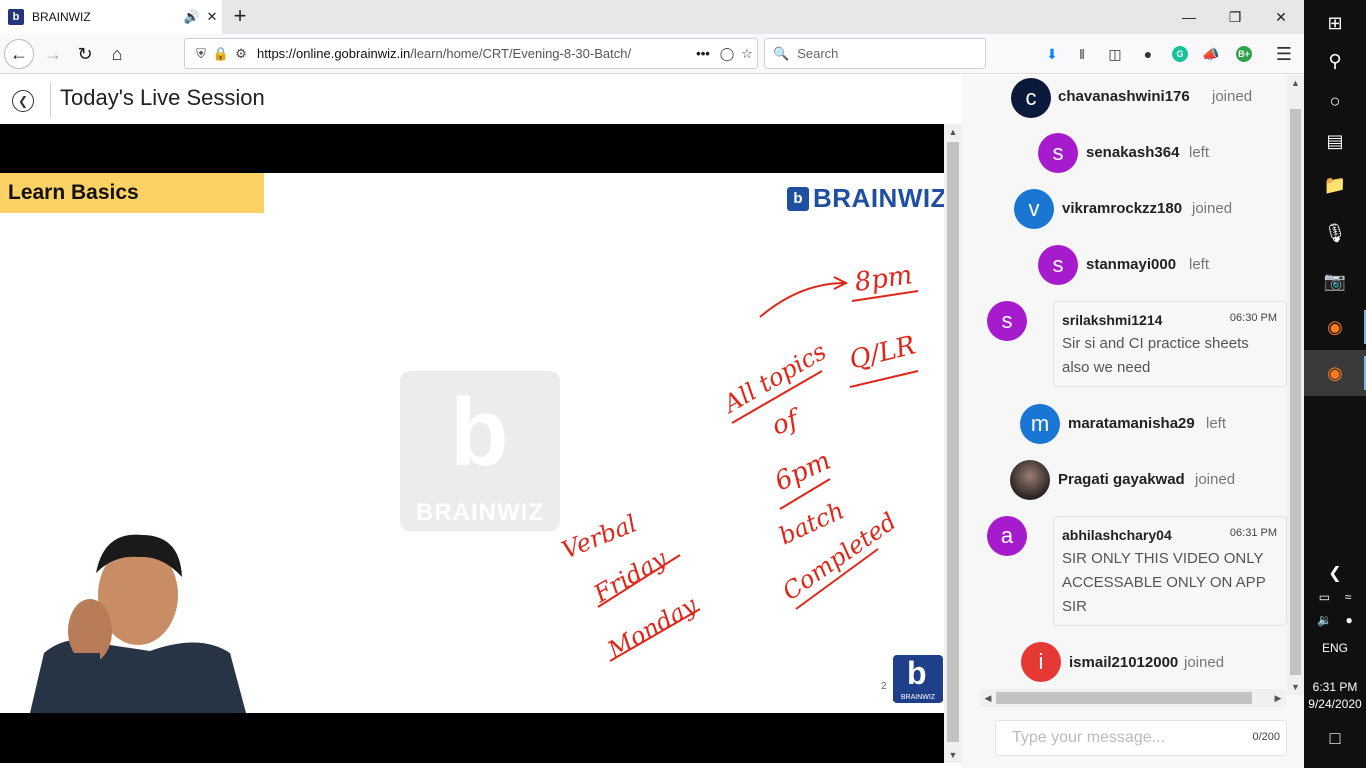 The width and height of the screenshot is (1366, 768). I want to click on presenter-video, so click(138, 623).